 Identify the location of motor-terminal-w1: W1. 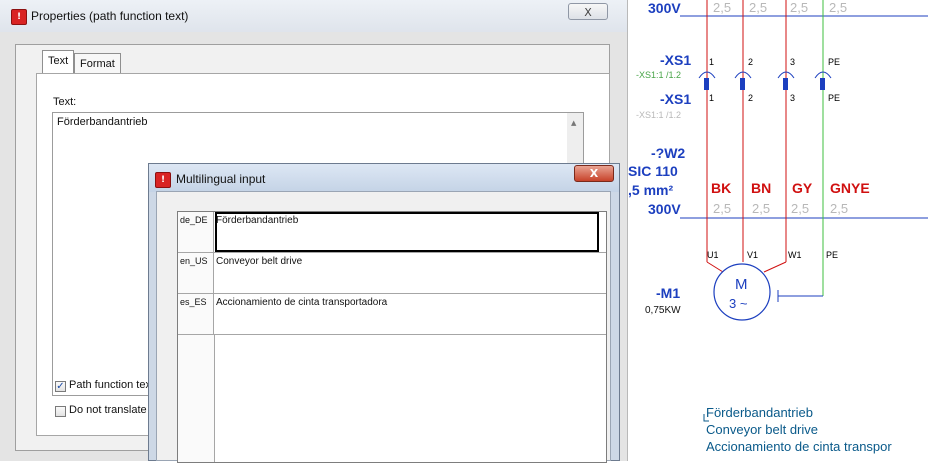
(795, 255).